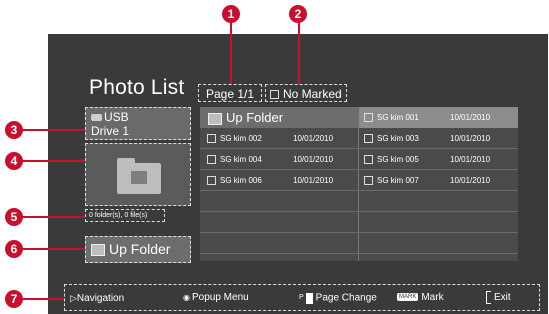 This screenshot has width=549, height=314. What do you see at coordinates (255, 117) in the screenshot?
I see `up-folder-item-label: Up Folder` at bounding box center [255, 117].